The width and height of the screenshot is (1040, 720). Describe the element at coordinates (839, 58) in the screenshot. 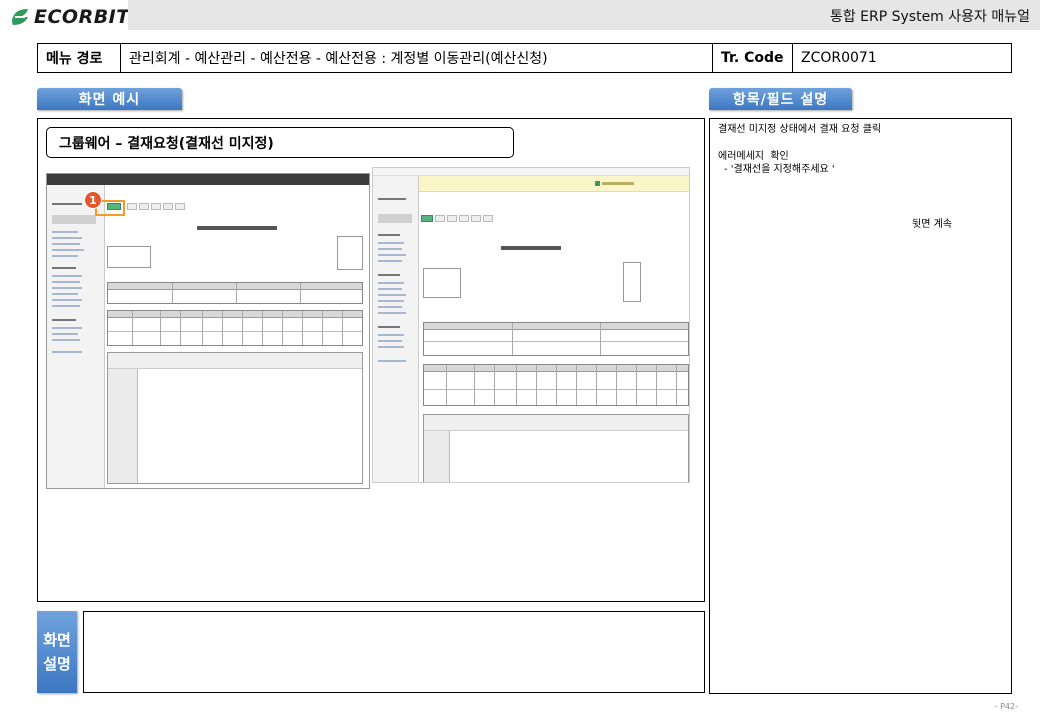

I see `tr-code-value: ZCOR0071` at that location.